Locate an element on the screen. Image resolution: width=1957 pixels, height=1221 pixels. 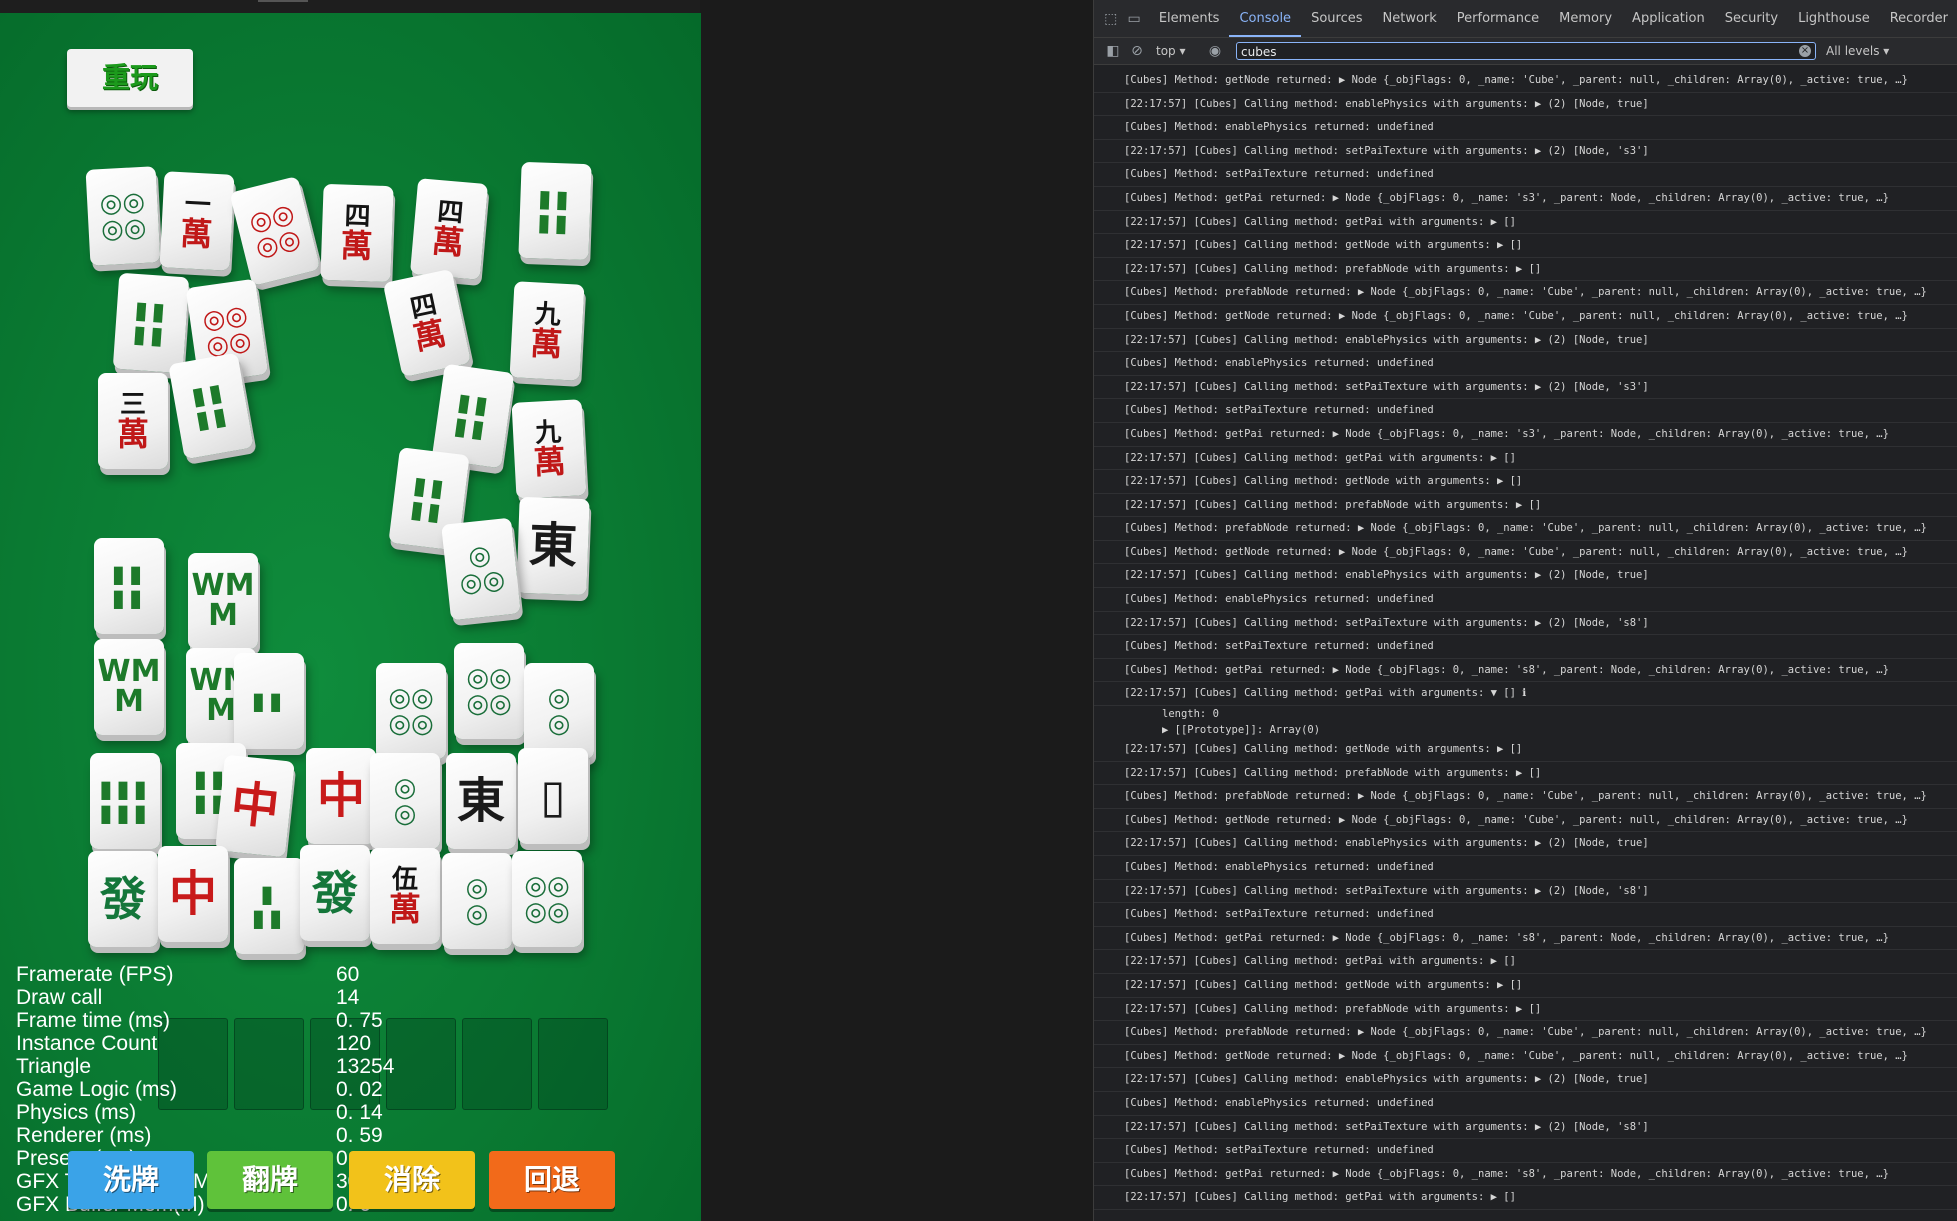
console-expanded-property: ▶ [[Prototype]]: Array(0) is located at coordinates (1525, 730).